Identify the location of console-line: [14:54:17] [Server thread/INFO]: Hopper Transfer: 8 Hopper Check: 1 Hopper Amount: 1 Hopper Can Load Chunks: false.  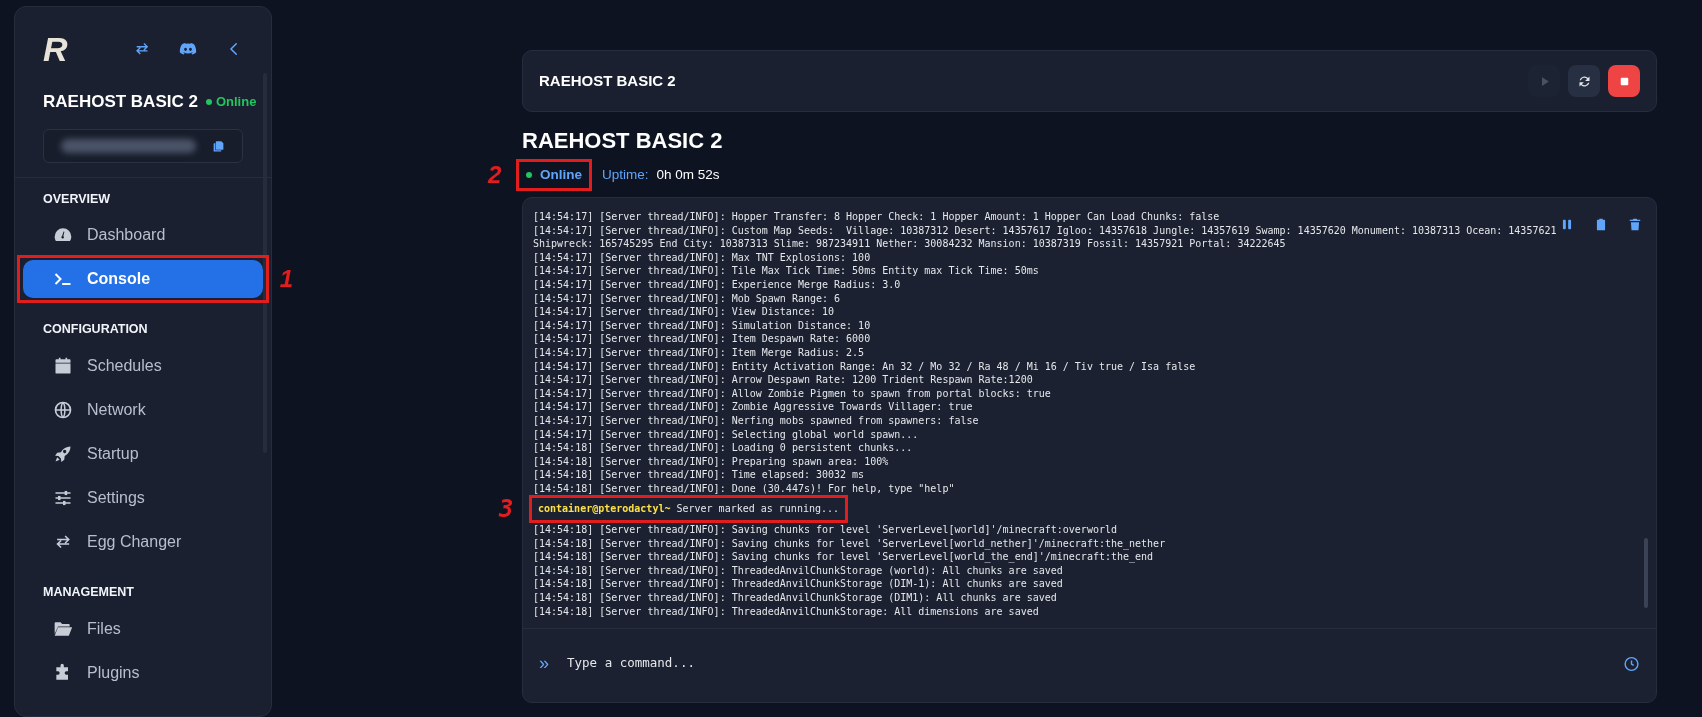
(877, 217).